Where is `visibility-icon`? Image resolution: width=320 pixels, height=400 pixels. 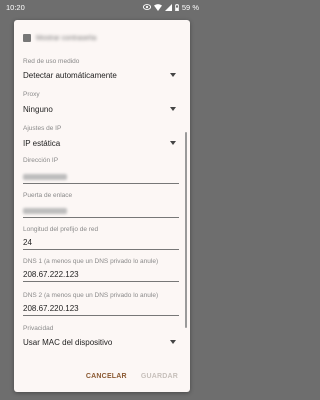 visibility-icon is located at coordinates (146, 7).